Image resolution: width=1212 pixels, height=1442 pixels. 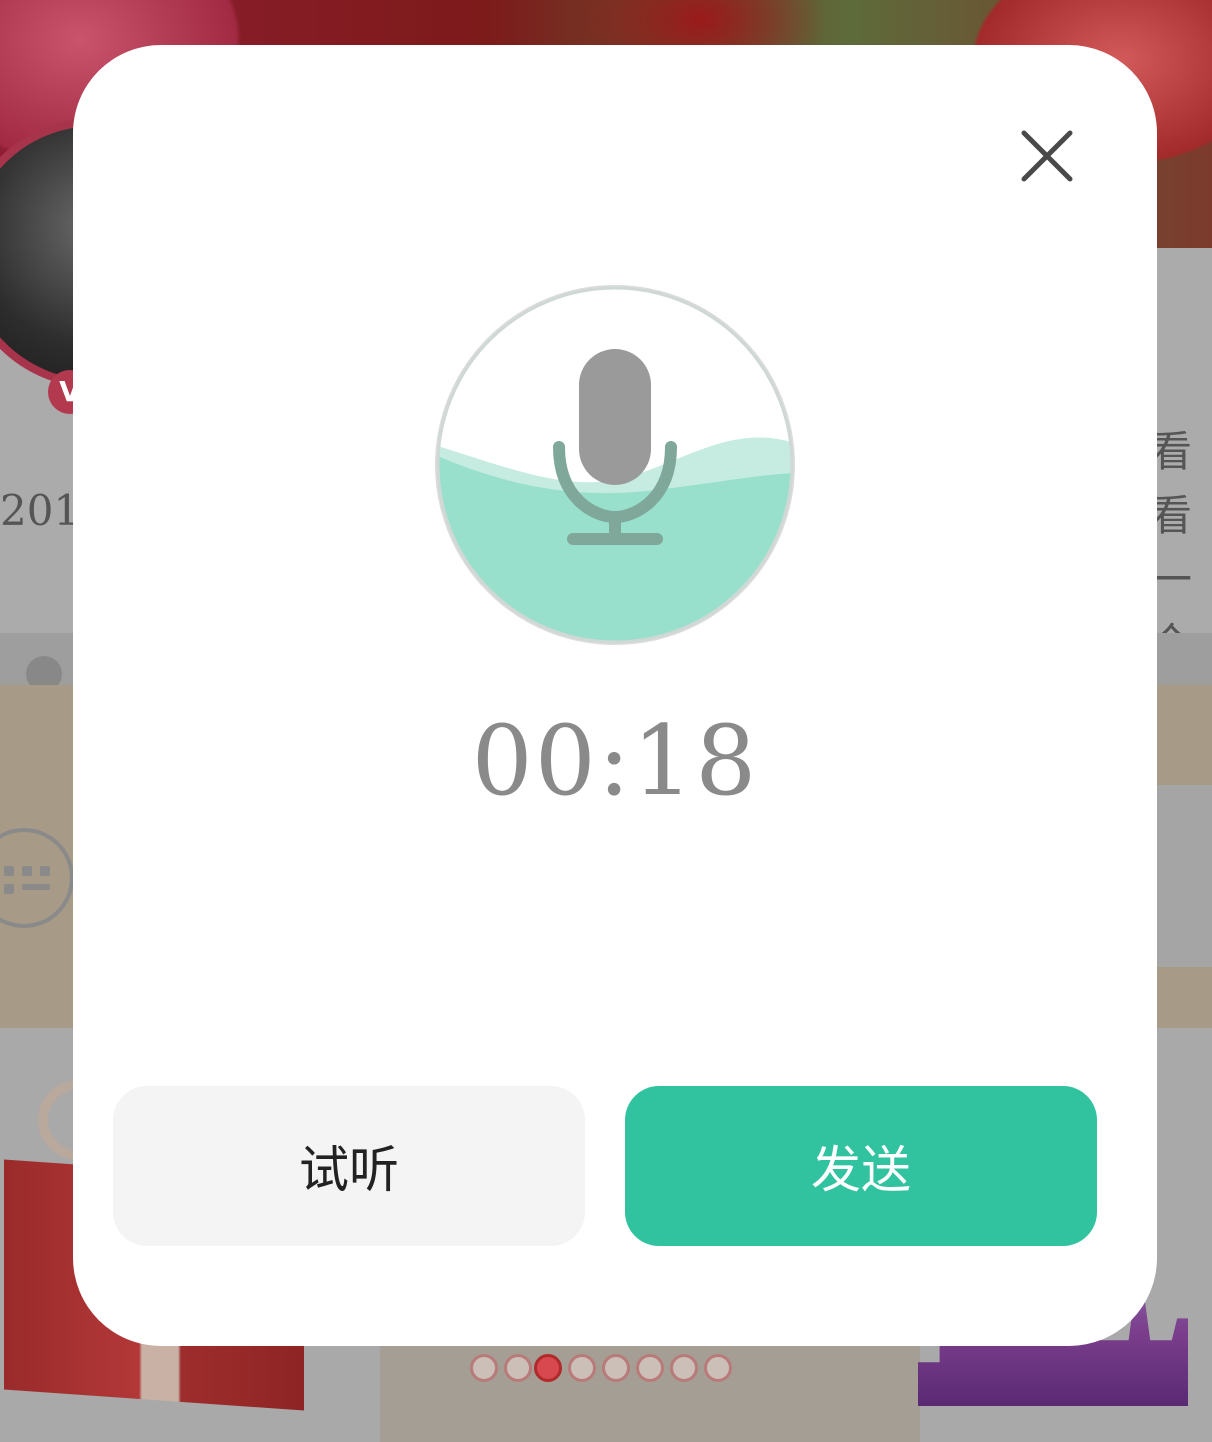 What do you see at coordinates (30, 878) in the screenshot?
I see `keyboard-keys` at bounding box center [30, 878].